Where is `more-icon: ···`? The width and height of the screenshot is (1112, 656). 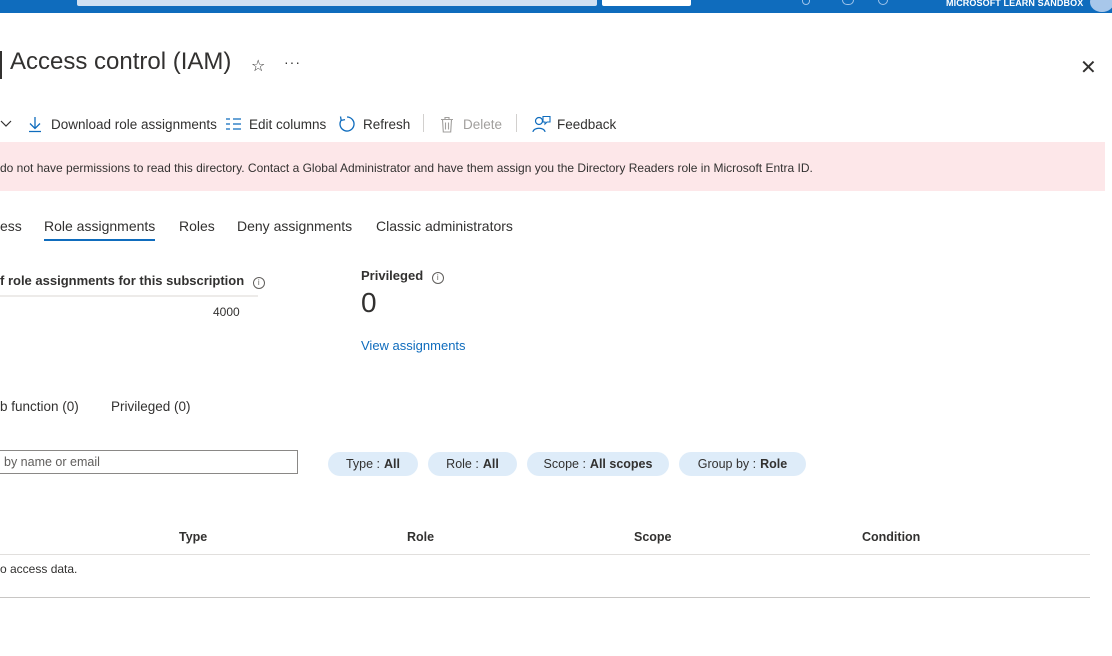
more-icon: ··· is located at coordinates (292, 62).